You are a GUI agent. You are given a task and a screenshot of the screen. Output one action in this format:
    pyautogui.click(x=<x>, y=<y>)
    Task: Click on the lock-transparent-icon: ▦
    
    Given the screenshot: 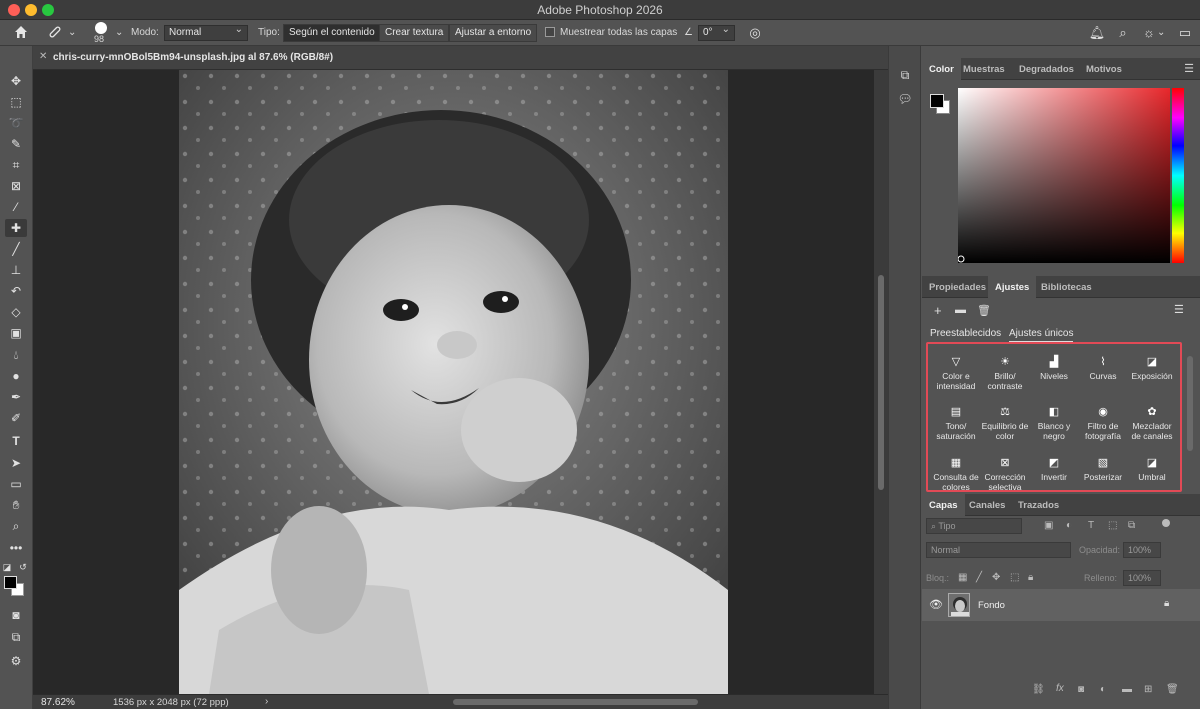 What is the action you would take?
    pyautogui.click(x=962, y=577)
    